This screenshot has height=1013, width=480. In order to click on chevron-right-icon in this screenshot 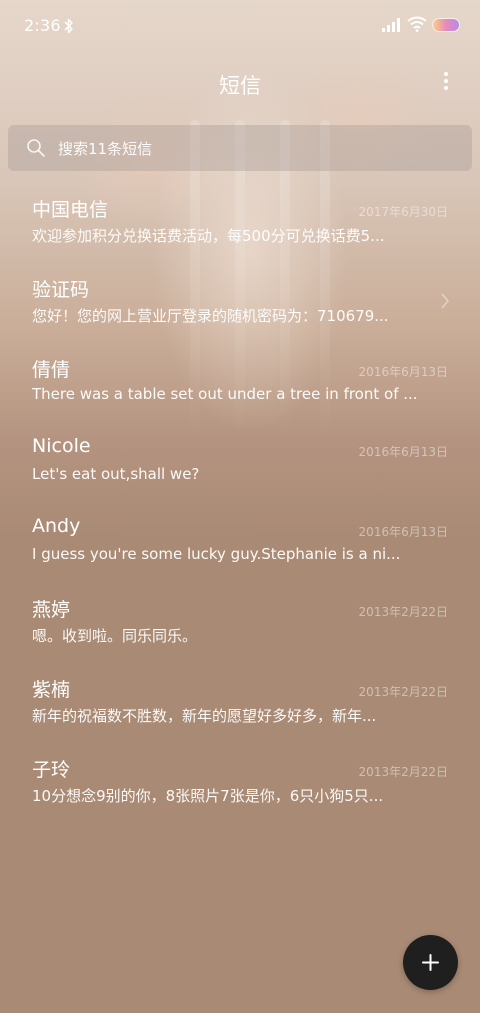, I will do `click(445, 301)`.